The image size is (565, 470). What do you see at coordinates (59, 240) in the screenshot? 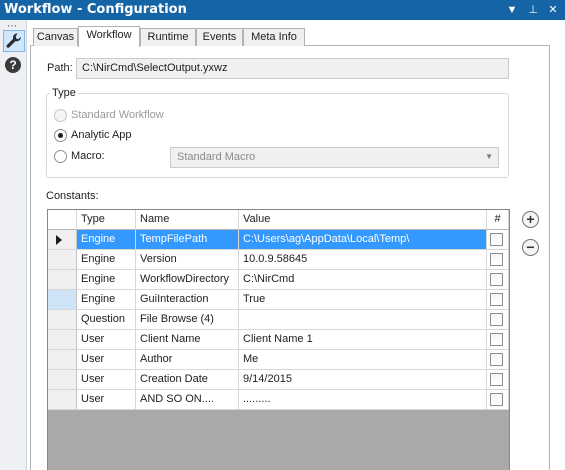
I see `current-row-icon` at bounding box center [59, 240].